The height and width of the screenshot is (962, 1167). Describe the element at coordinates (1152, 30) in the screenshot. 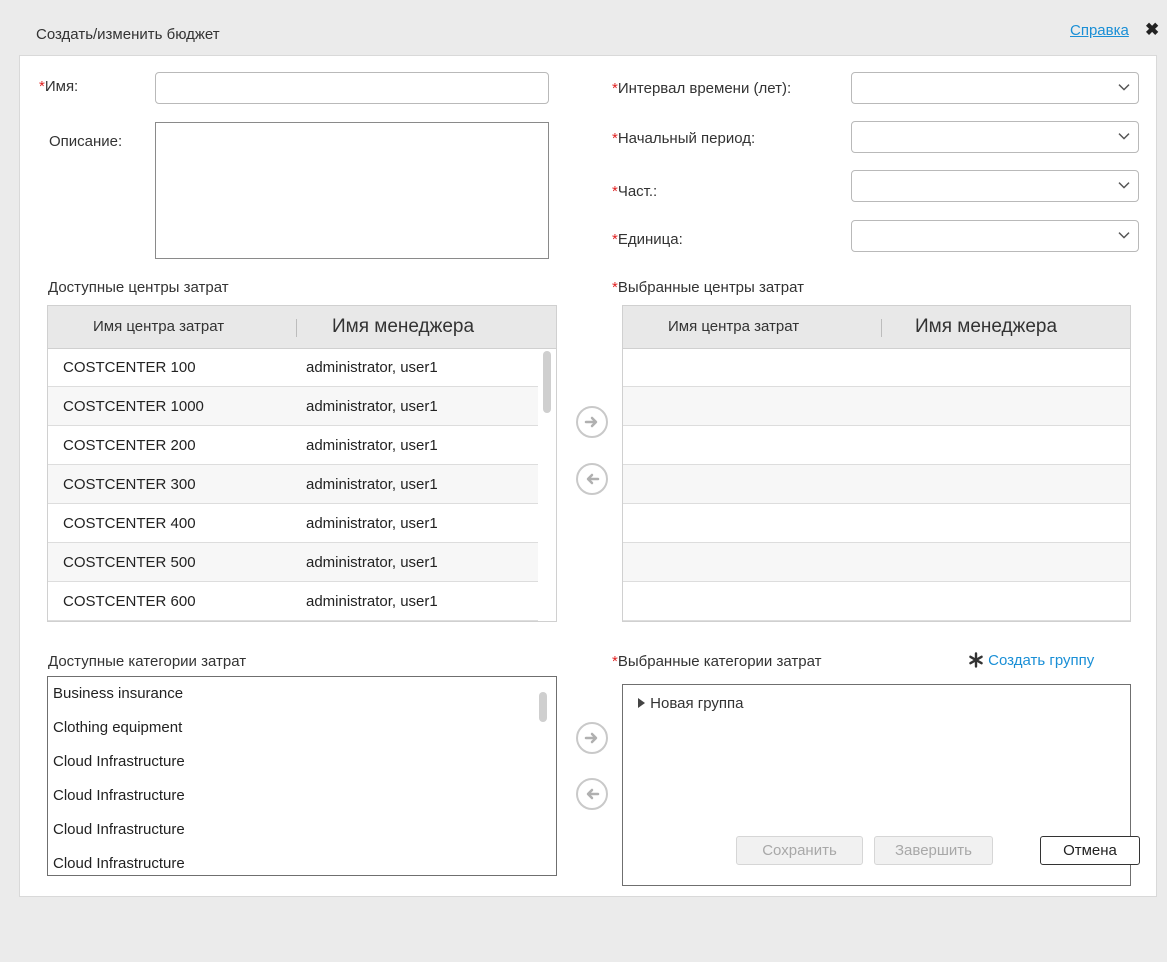

I see `close-icon: ✖` at that location.